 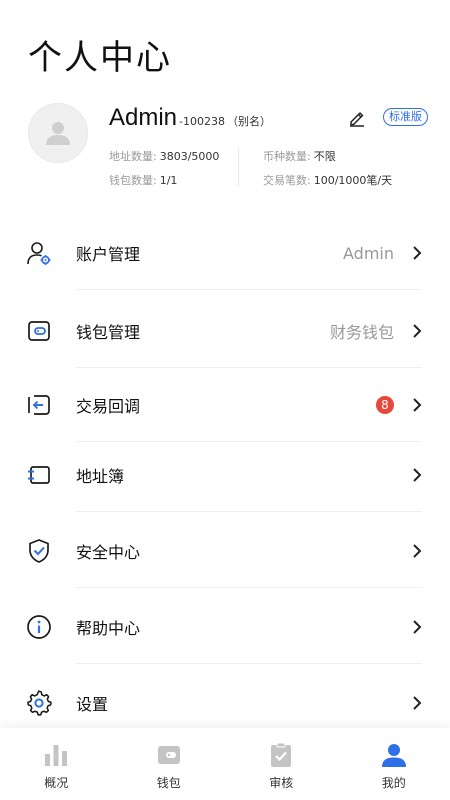 I want to click on stat-label: 交易笔数:, so click(x=287, y=180).